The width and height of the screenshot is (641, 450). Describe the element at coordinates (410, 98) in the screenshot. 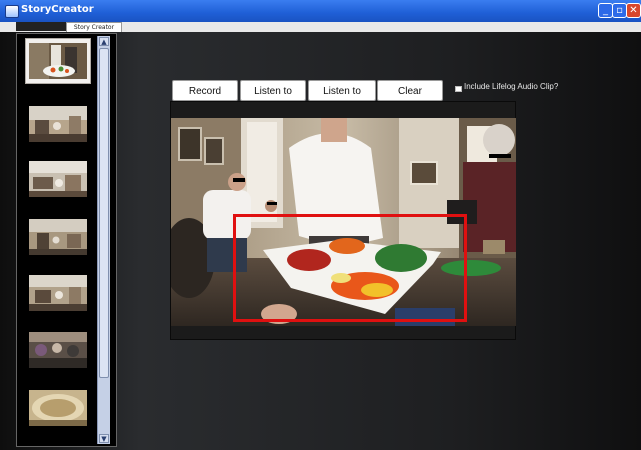

I see `clear-drawings-button: Clear Drawings` at that location.